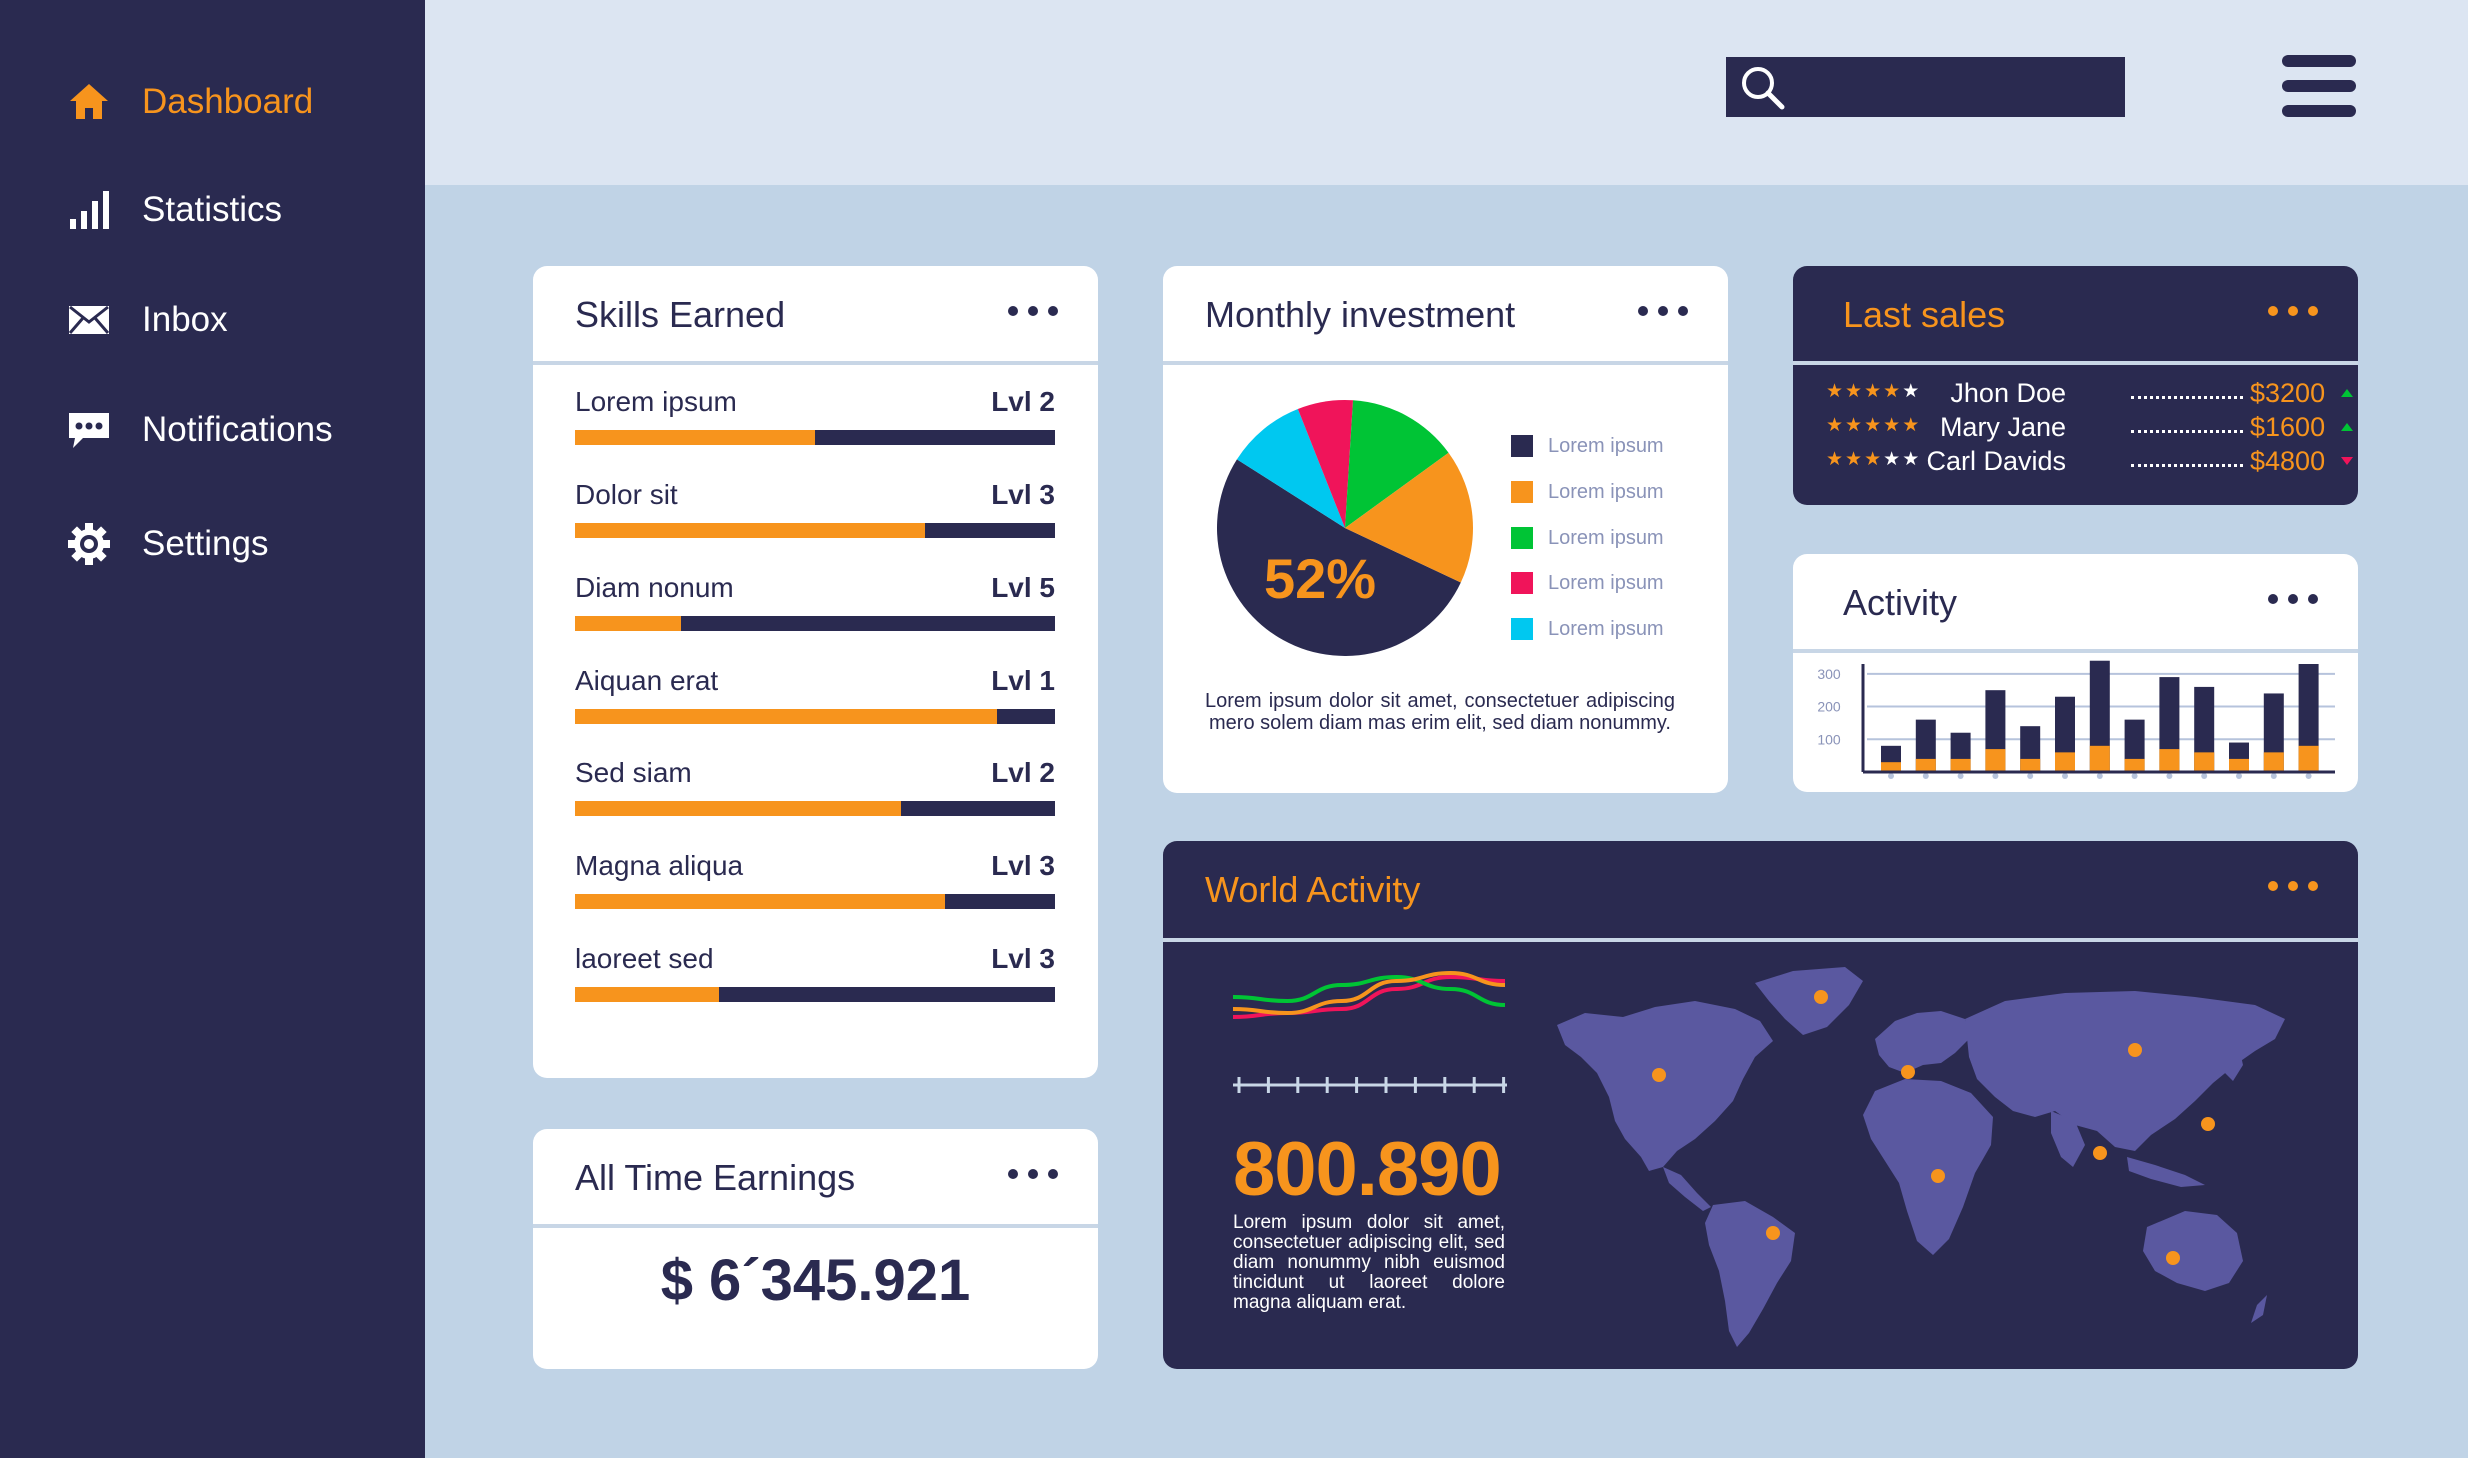 The image size is (2468, 1458). What do you see at coordinates (815, 602) in the screenshot?
I see `skill-row: Diam nonum Lvl 5` at bounding box center [815, 602].